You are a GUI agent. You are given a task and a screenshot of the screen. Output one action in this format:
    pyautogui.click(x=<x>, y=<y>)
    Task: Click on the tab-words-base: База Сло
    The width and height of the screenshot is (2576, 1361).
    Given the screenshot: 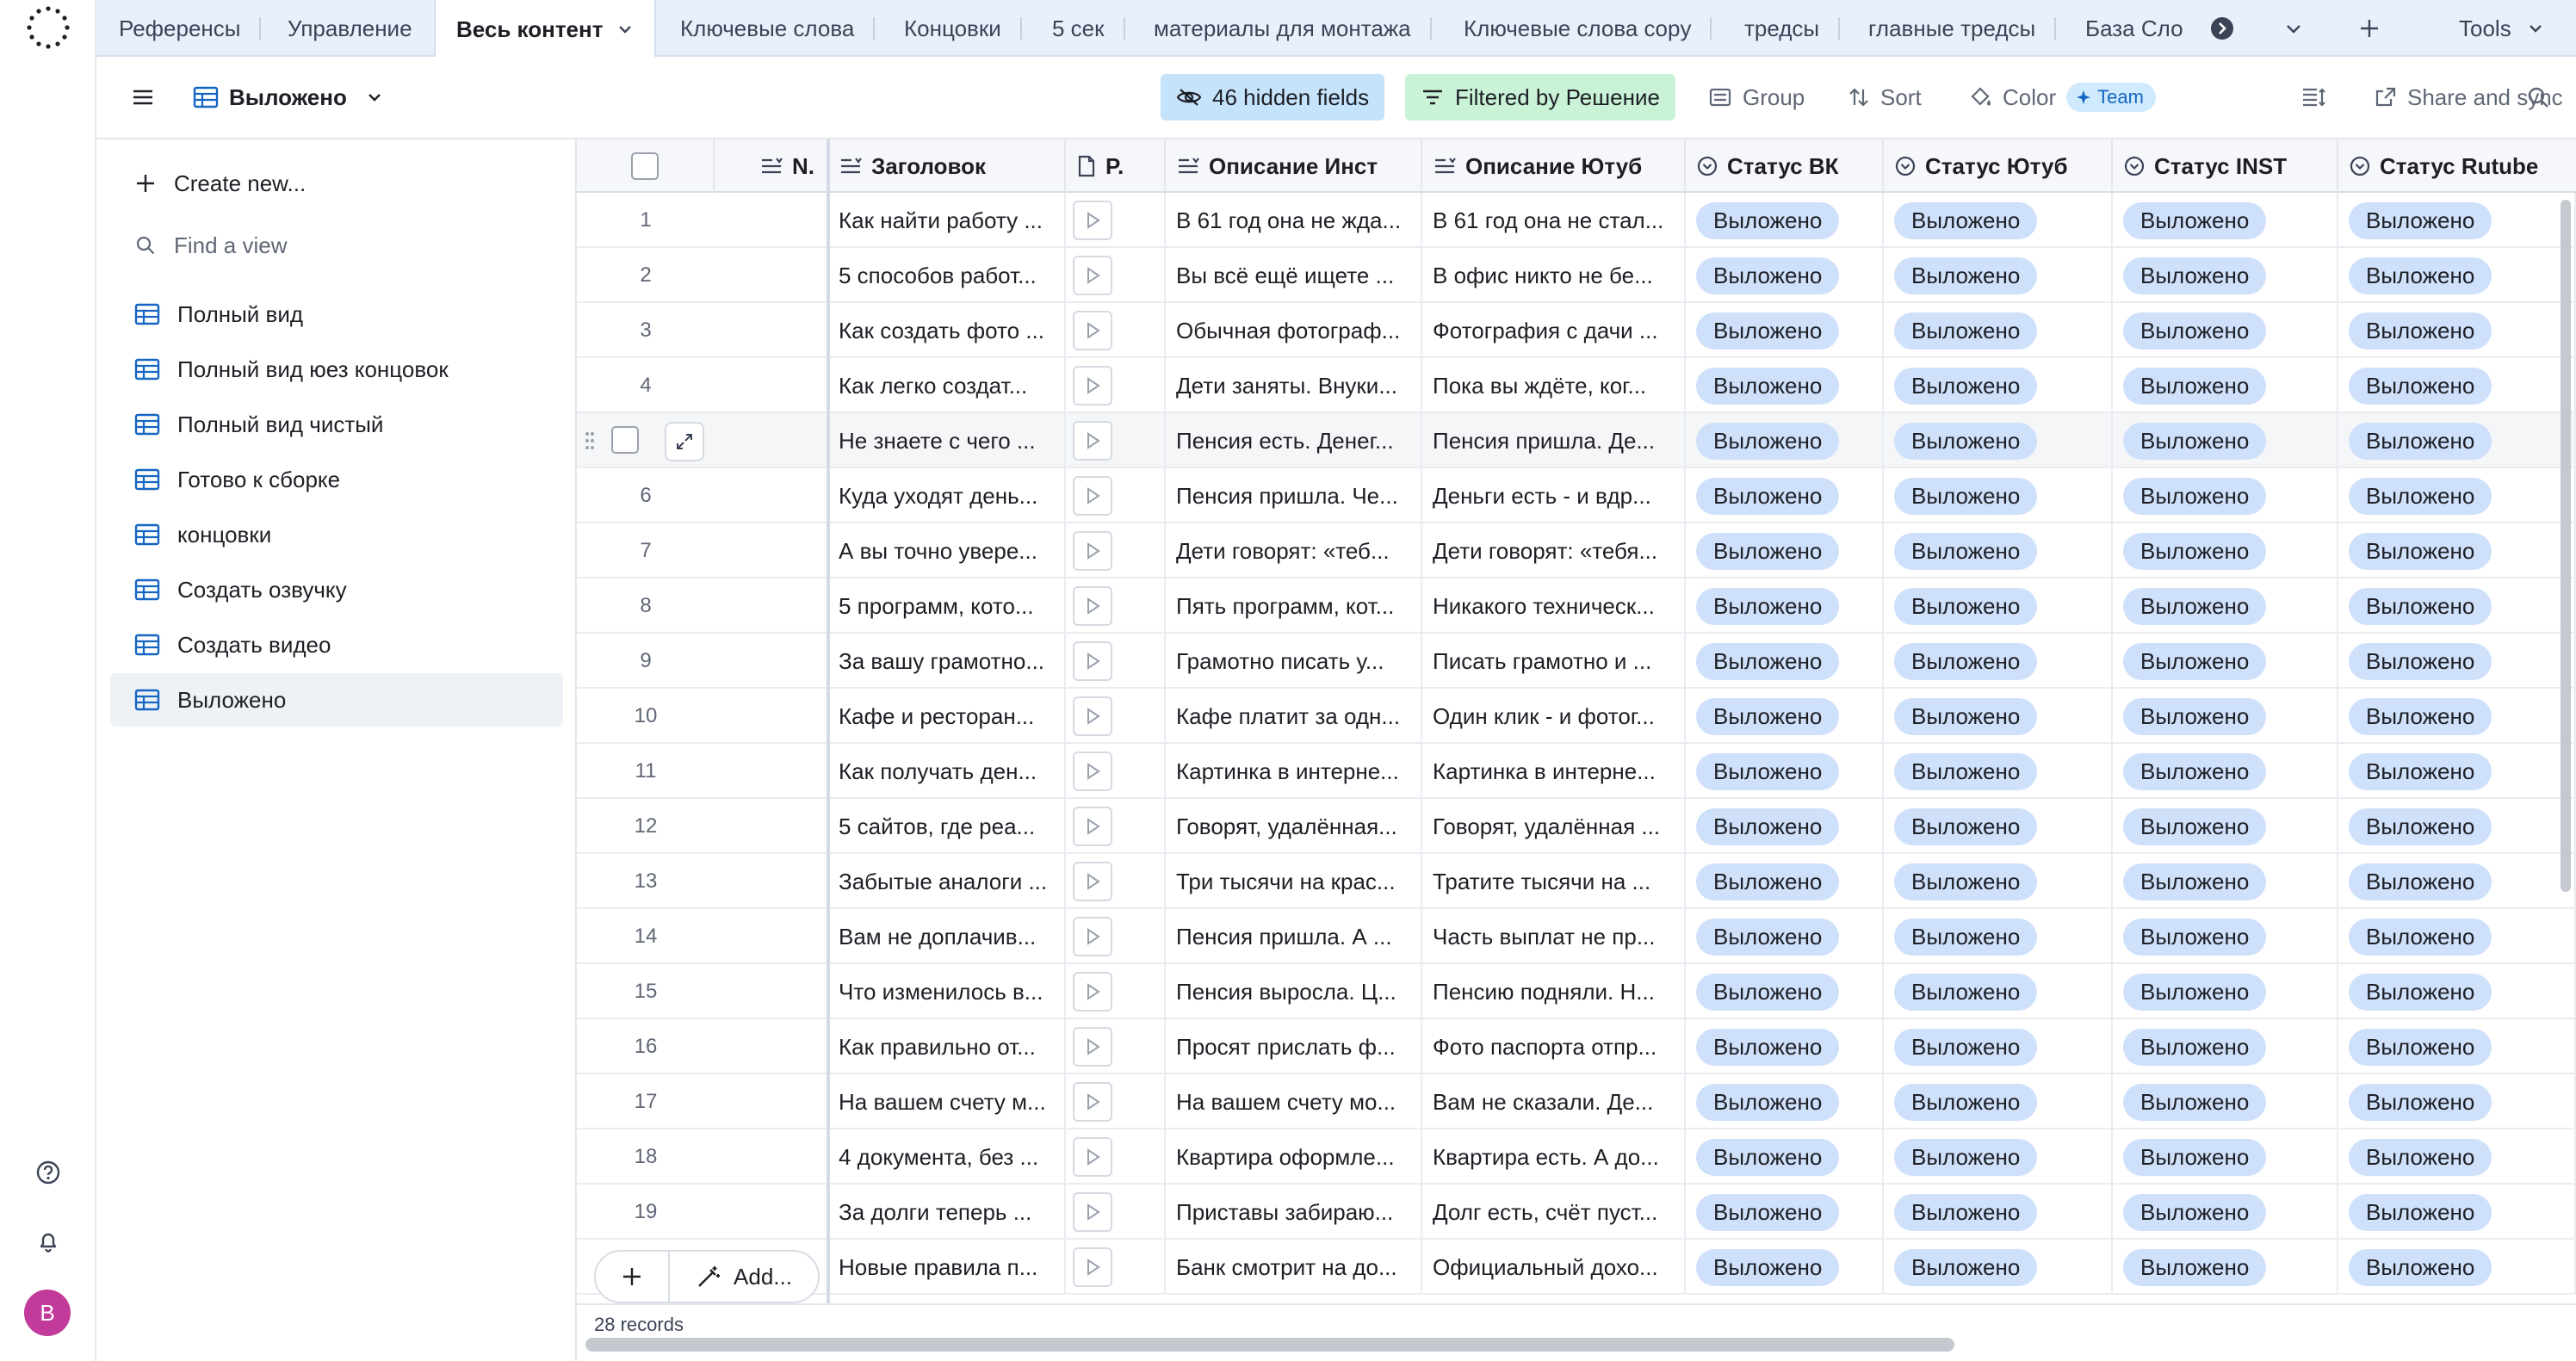 What is the action you would take?
    pyautogui.click(x=2140, y=28)
    